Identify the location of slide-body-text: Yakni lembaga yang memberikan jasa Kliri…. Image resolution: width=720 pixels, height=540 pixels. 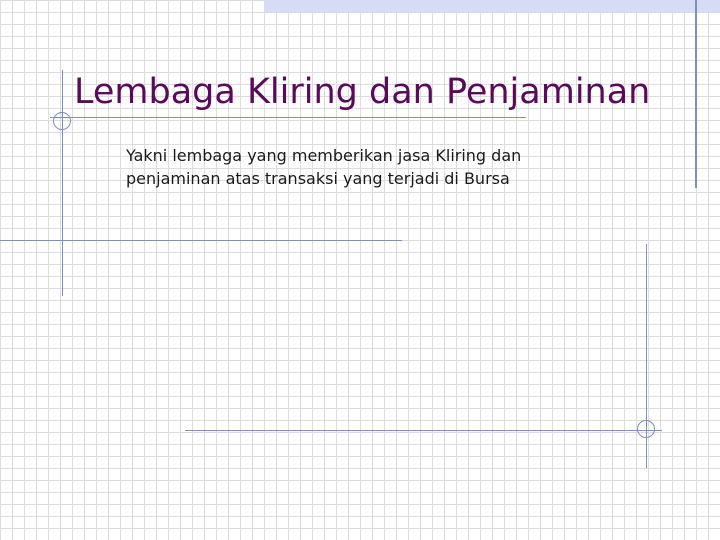
(324, 167).